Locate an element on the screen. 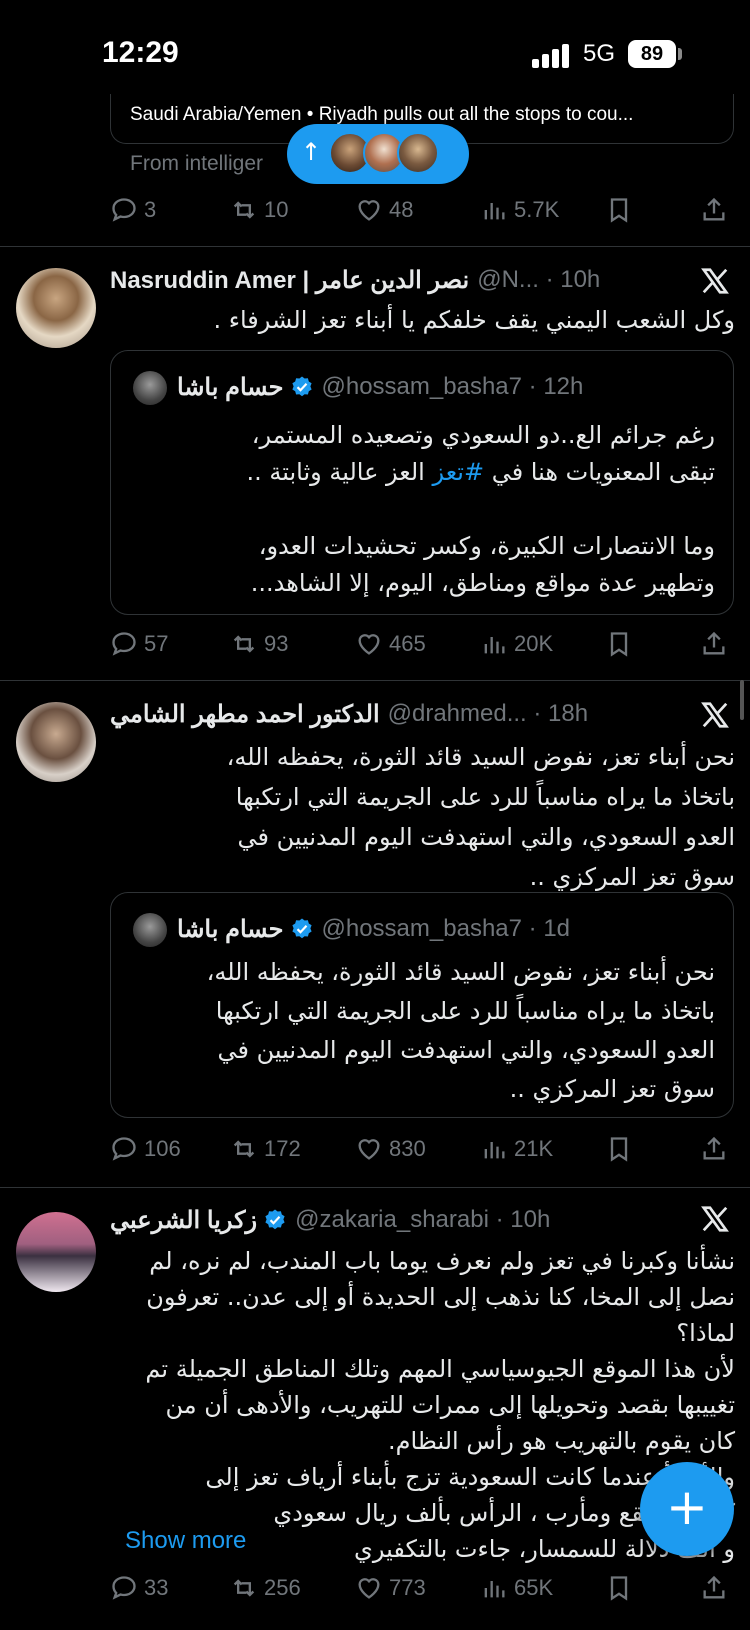 This screenshot has height=1630, width=750. link-card-source: From intelliger is located at coordinates (197, 163).